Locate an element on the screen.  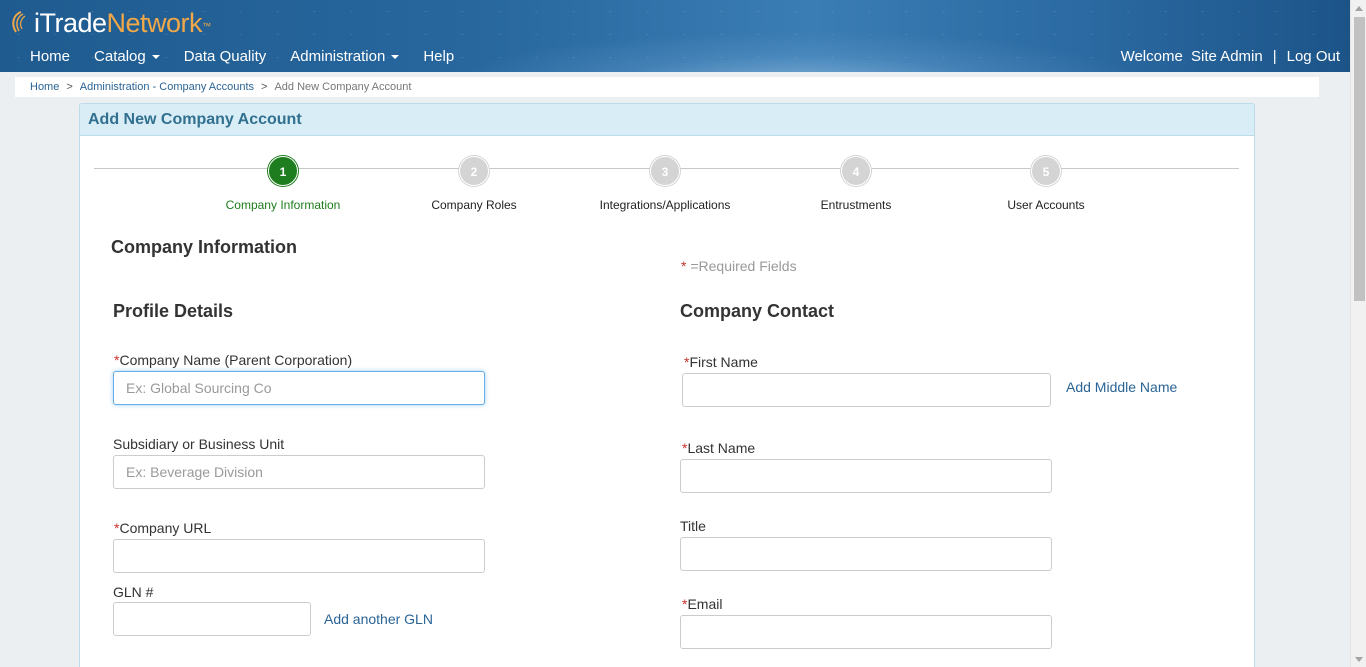
step-entrustments: 4 Entrustments is located at coordinates (856, 184).